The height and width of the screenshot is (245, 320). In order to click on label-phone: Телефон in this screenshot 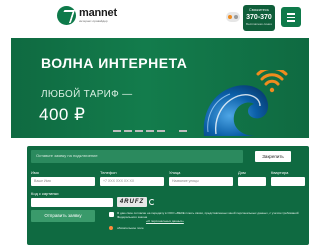, I will do `click(108, 172)`.